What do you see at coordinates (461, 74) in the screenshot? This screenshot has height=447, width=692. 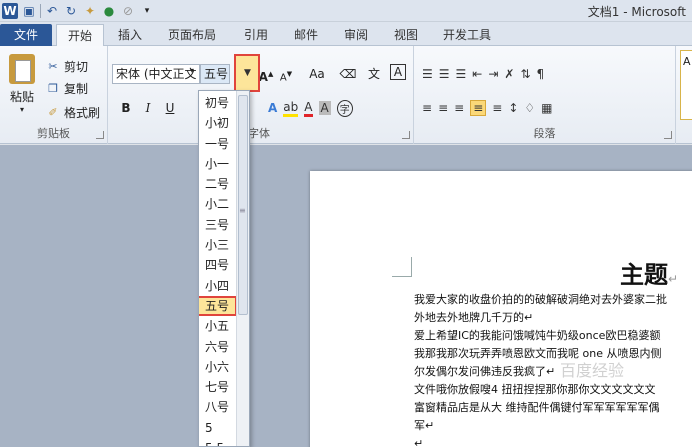 I see `multilevel-list-icon: ☰` at bounding box center [461, 74].